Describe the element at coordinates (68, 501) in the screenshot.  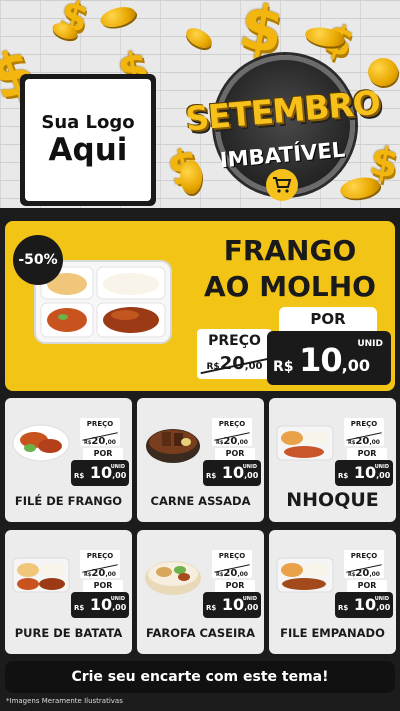
I see `product-name: FILÉ DE FRANGO` at that location.